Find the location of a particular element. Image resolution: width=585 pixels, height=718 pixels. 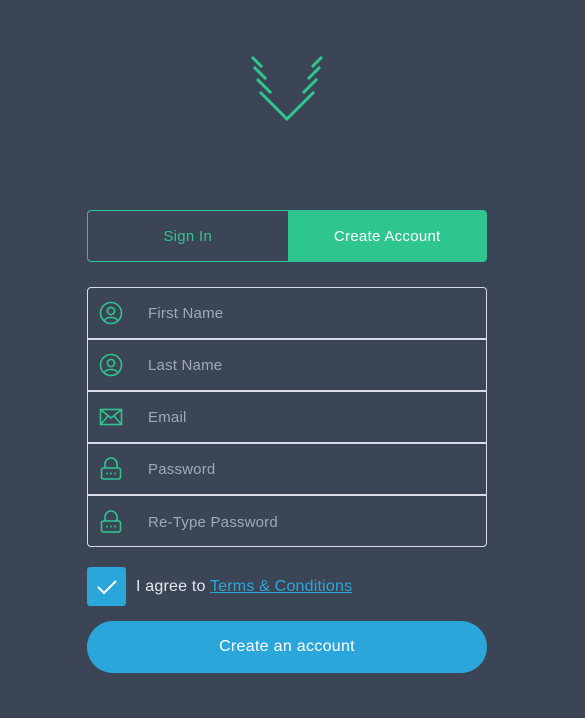

terms-agreement: I agree to Terms & Conditions is located at coordinates (219, 586).